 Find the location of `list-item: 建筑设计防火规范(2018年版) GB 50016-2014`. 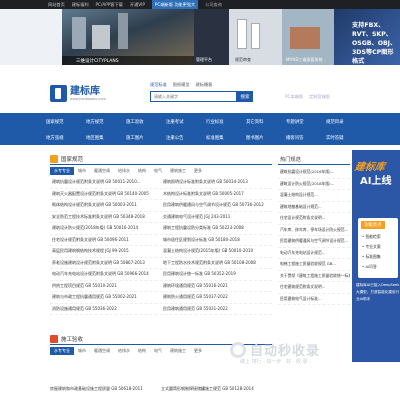

list-item: 建筑设计防火规范(2018年版) GB 50016-2014 is located at coordinates (105, 228).